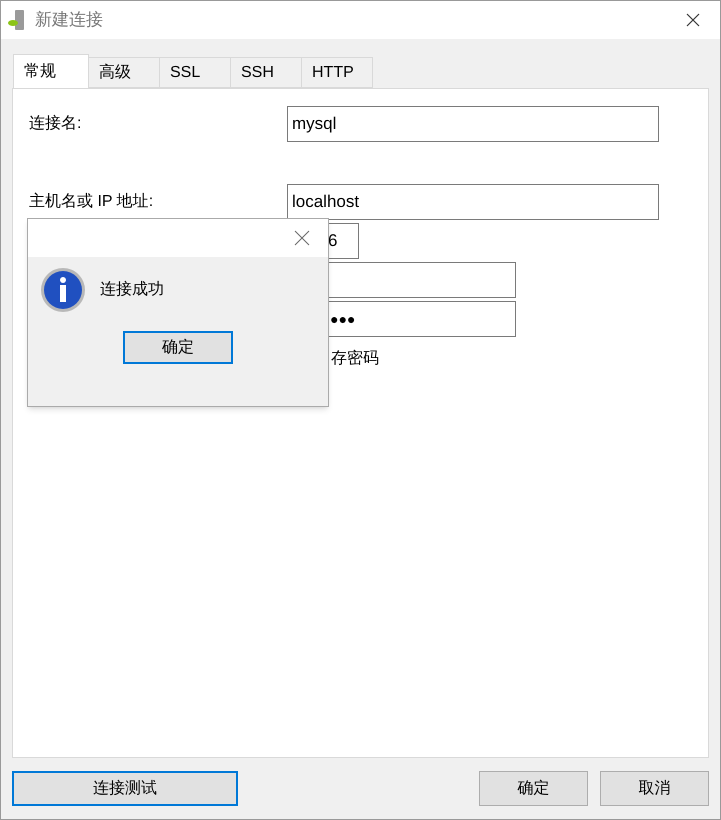 This screenshot has height=820, width=721. I want to click on field-label: 主机名或 IP 地址:, so click(91, 202).